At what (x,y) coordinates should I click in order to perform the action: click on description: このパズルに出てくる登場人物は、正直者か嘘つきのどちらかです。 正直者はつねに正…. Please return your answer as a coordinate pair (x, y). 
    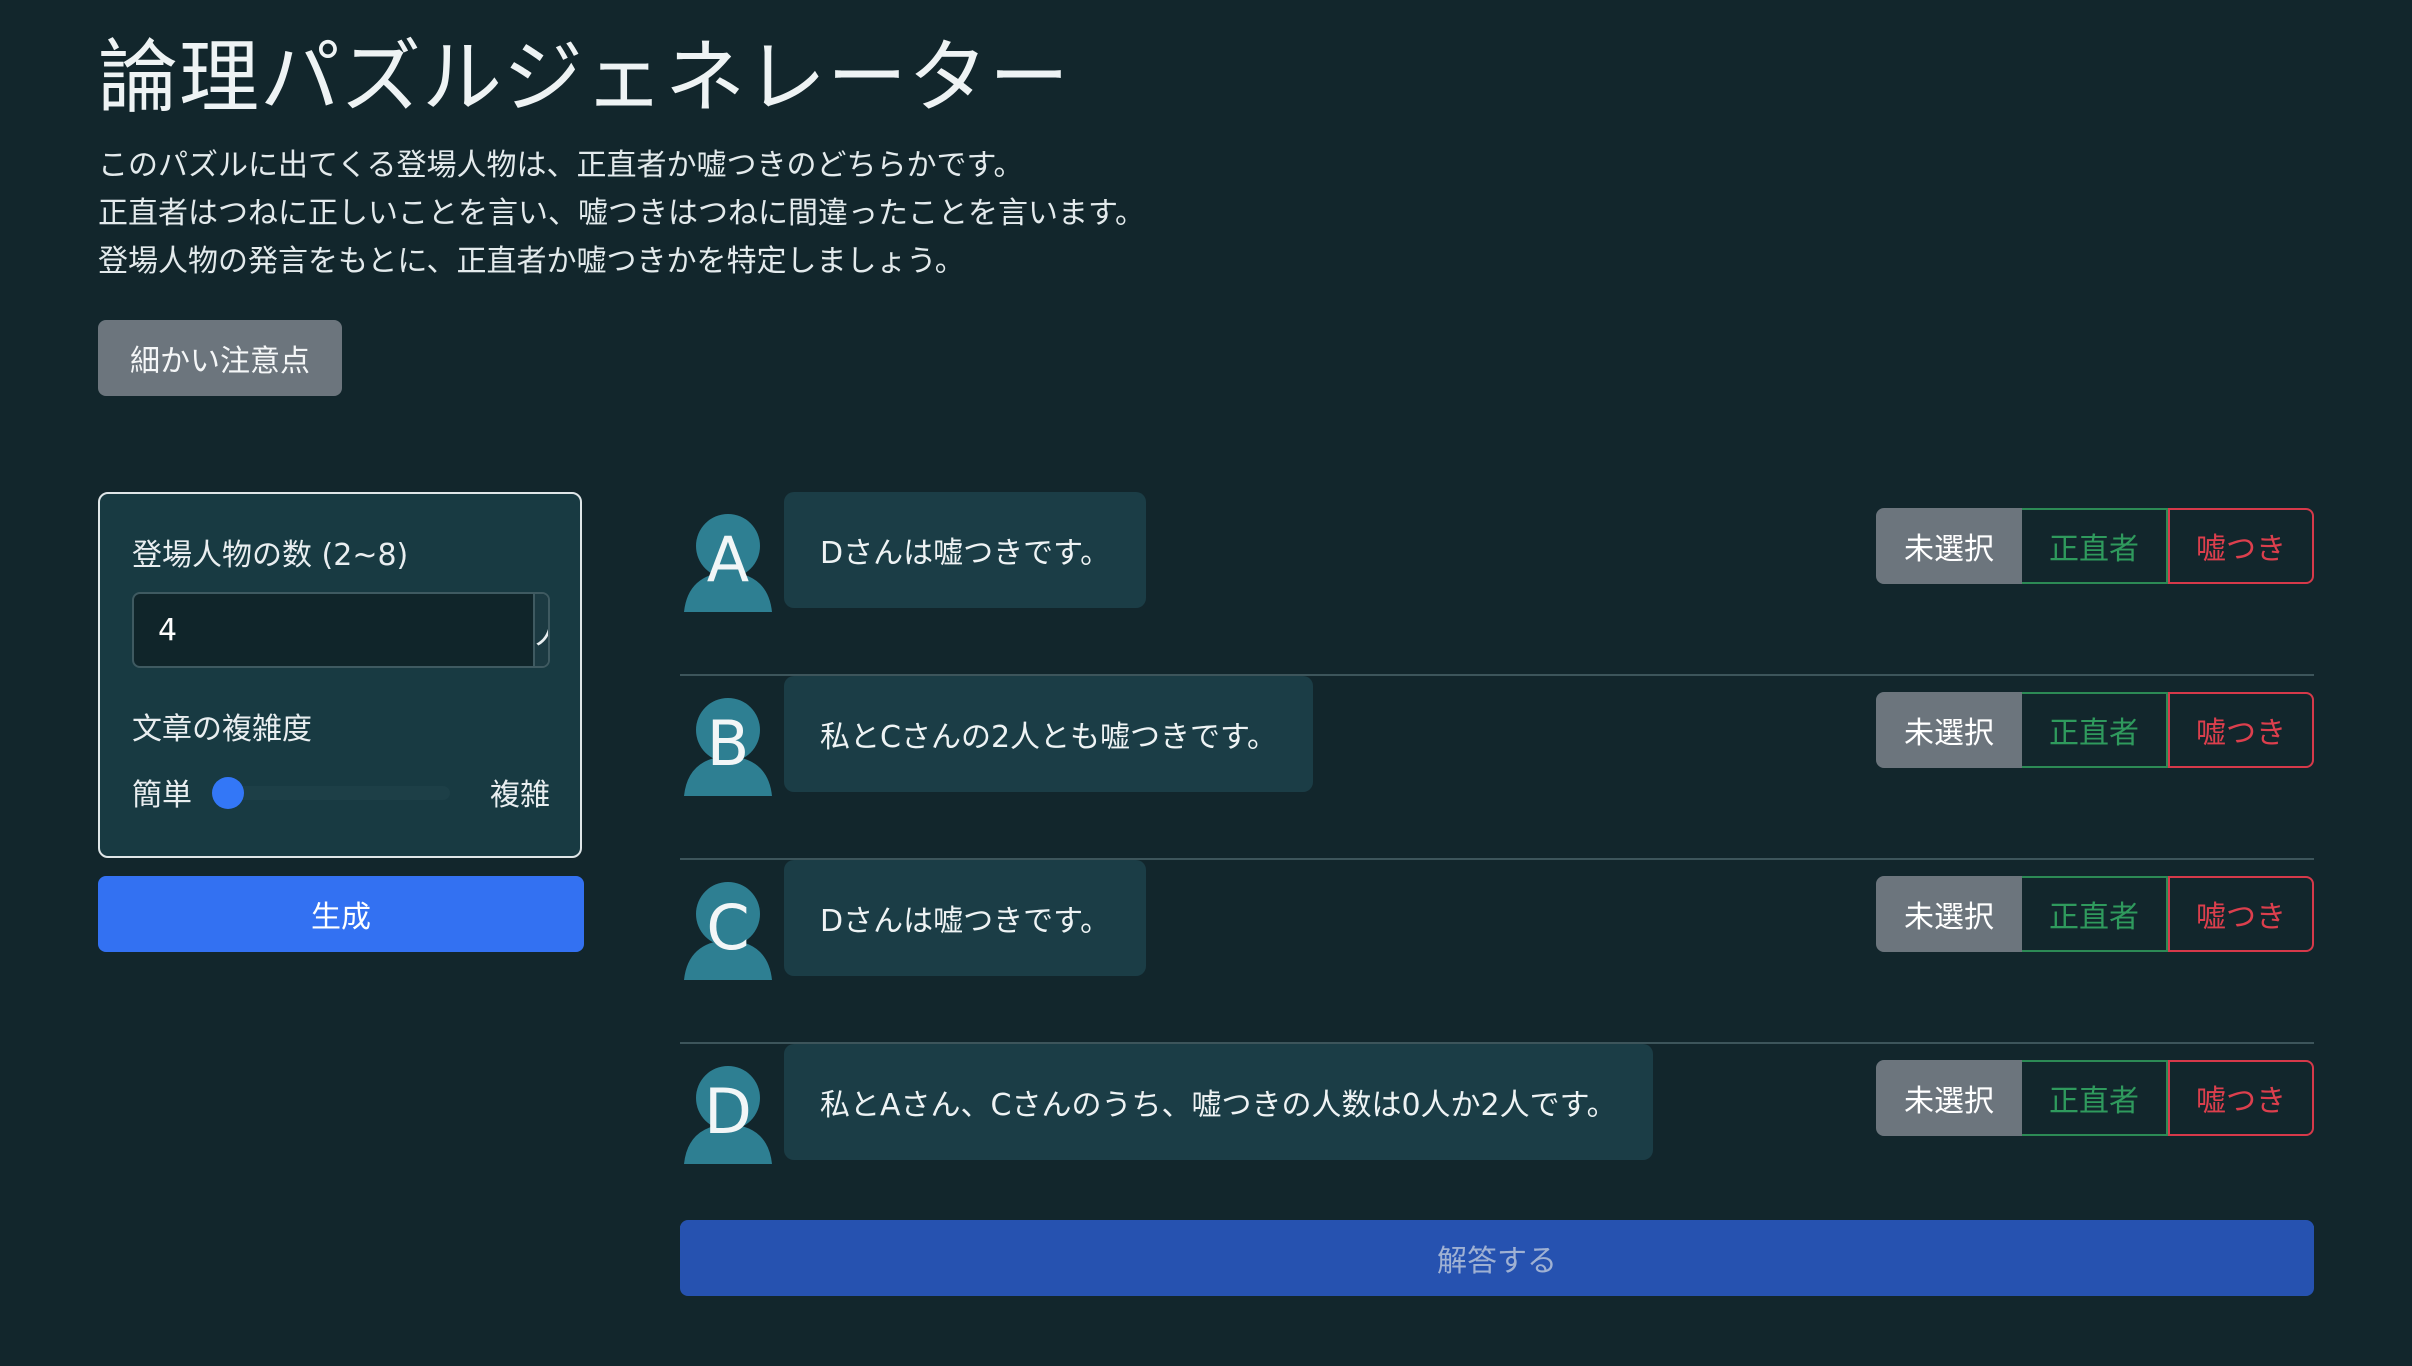
    Looking at the image, I should click on (621, 214).